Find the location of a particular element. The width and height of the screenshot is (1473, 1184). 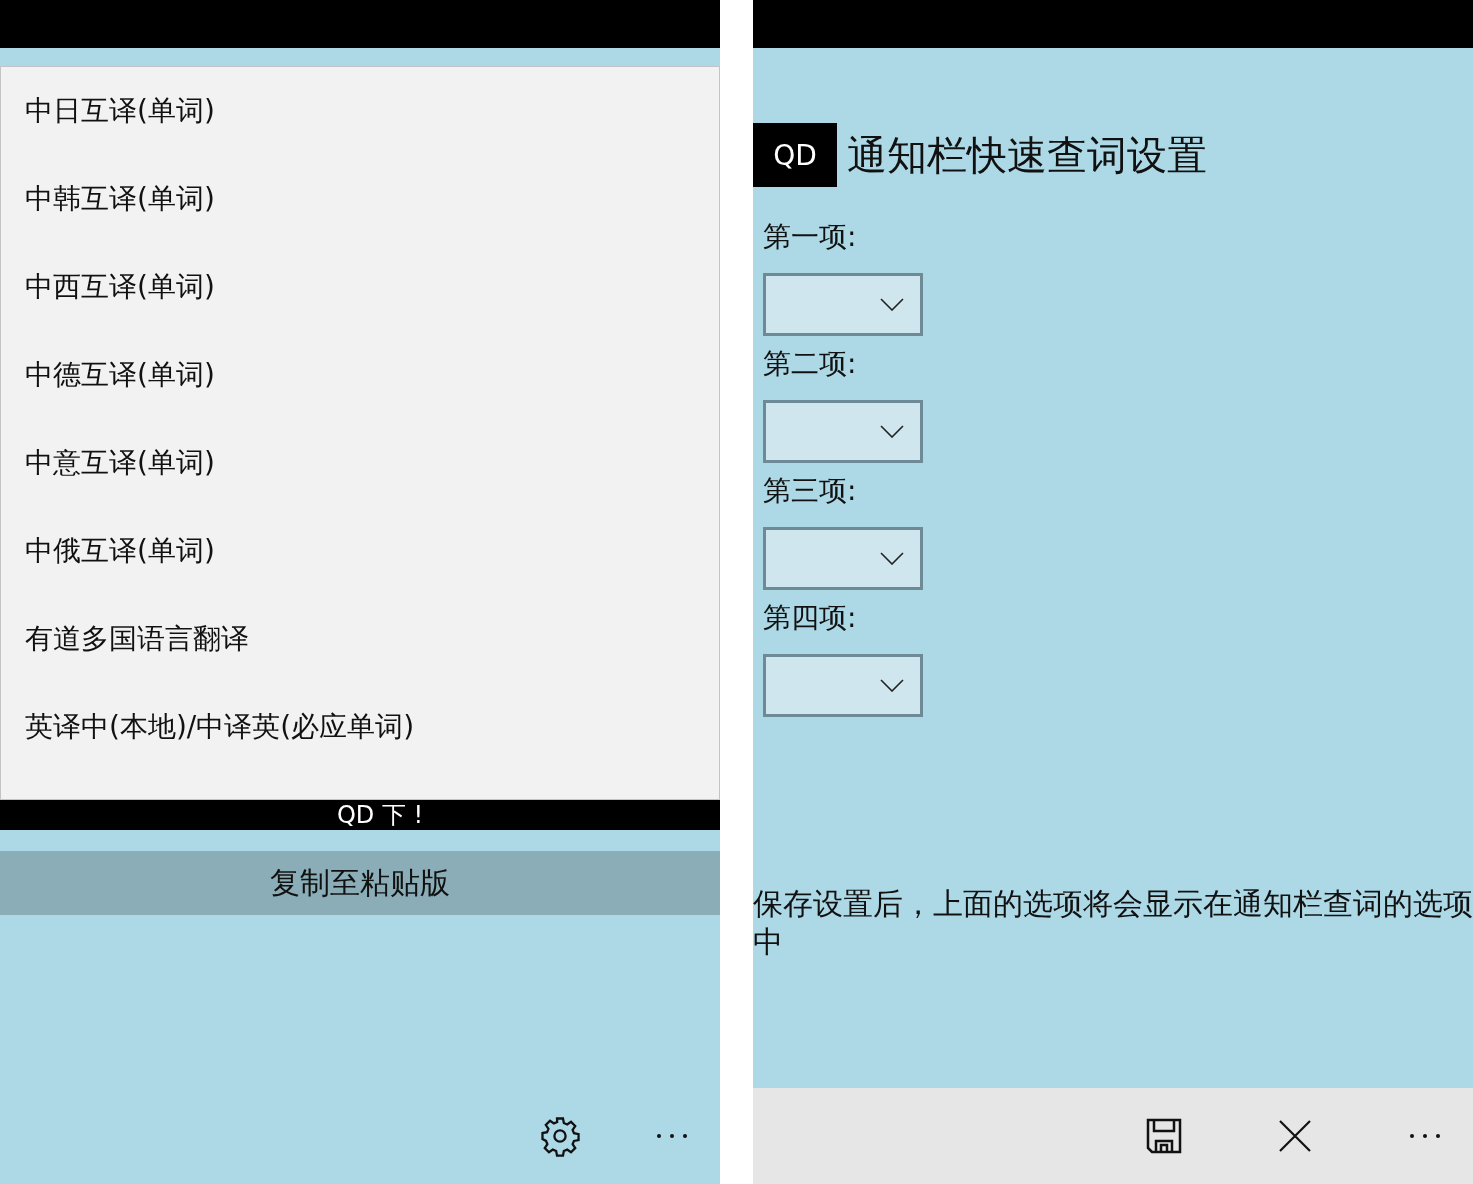

dropdown-option: 中俄互译(单词) is located at coordinates (360, 551).